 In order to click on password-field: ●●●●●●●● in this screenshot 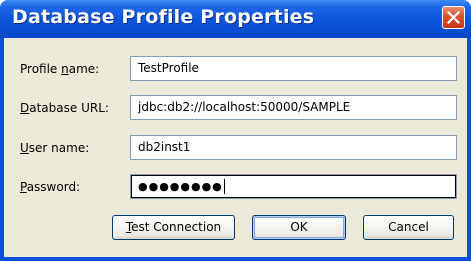, I will do `click(293, 186)`.